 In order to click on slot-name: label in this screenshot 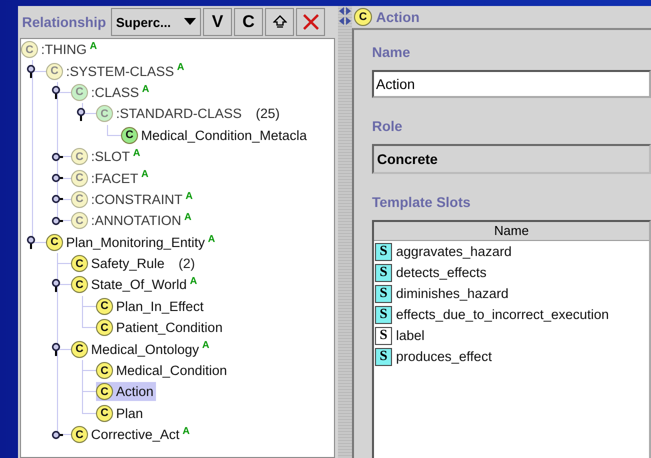, I will do `click(410, 335)`.